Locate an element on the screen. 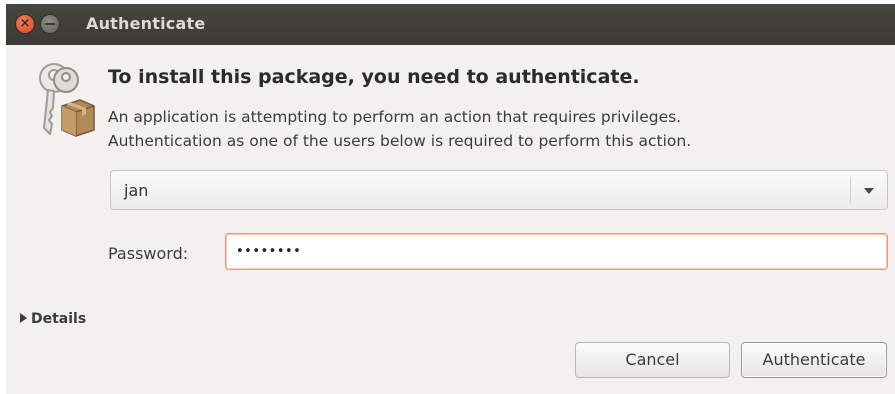  details-label: Details is located at coordinates (59, 319).